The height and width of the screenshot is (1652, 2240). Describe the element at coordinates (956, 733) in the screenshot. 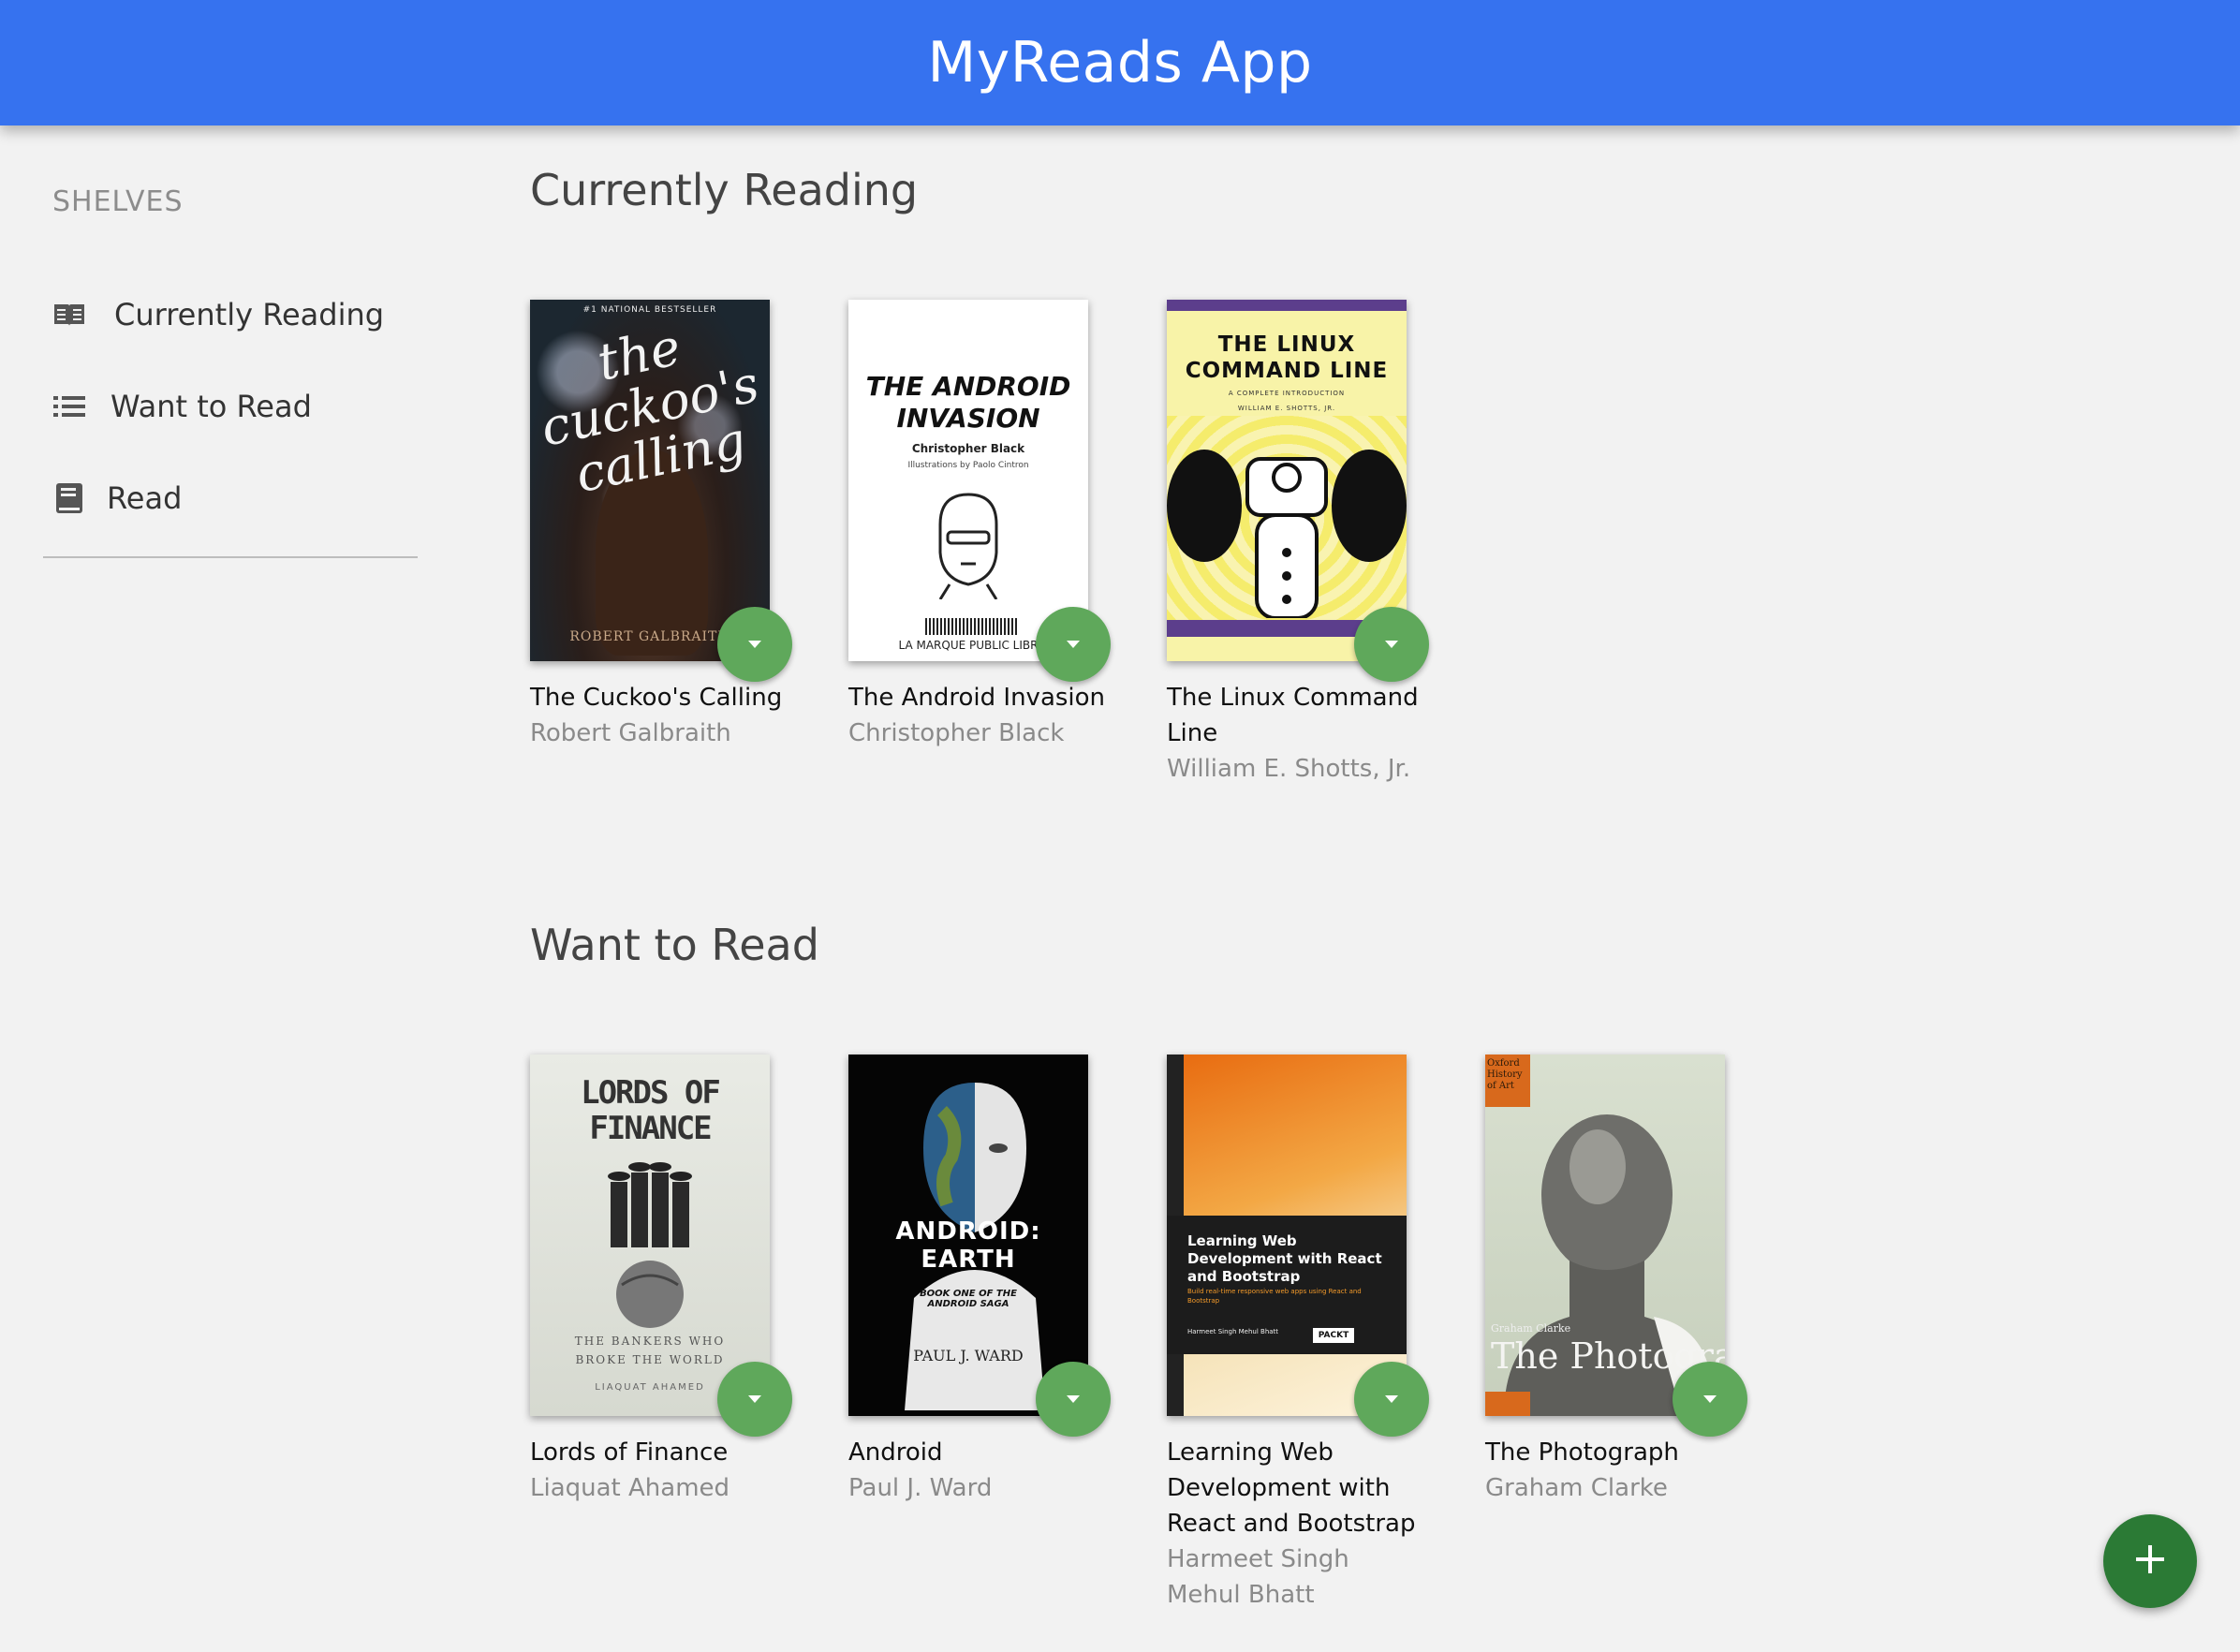

I see `book-author: Christopher Black` at that location.